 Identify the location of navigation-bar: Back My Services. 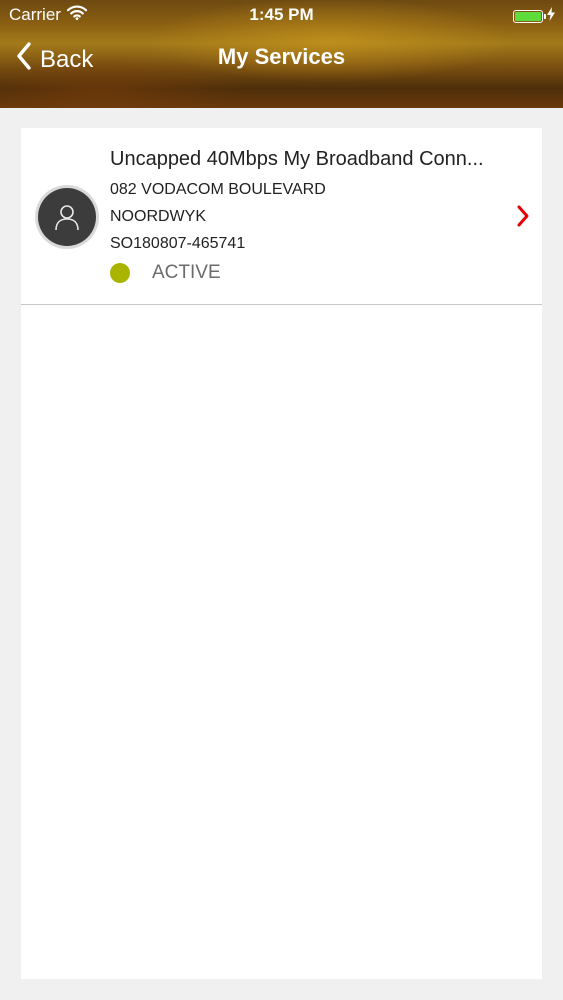
(281, 57).